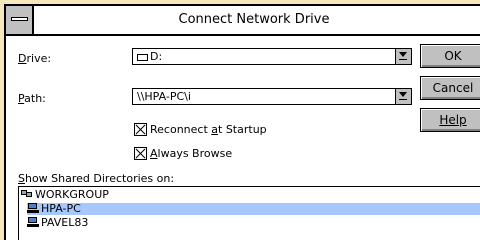 Image resolution: width=480 pixels, height=240 pixels. Describe the element at coordinates (61, 208) in the screenshot. I see `list-item-label: HPA-PC` at that location.